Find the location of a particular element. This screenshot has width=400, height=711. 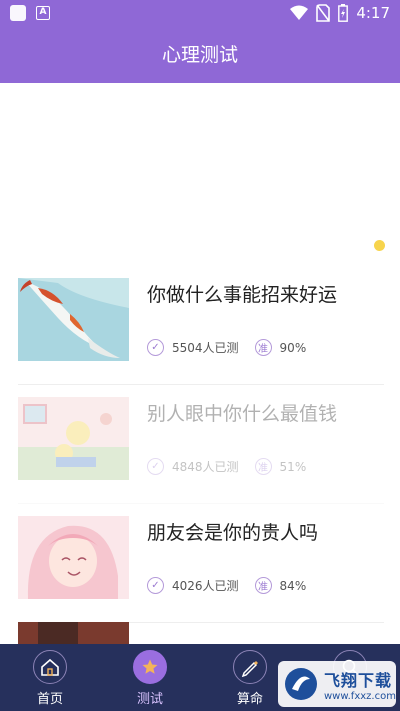

status-time: 4:17 is located at coordinates (373, 13).